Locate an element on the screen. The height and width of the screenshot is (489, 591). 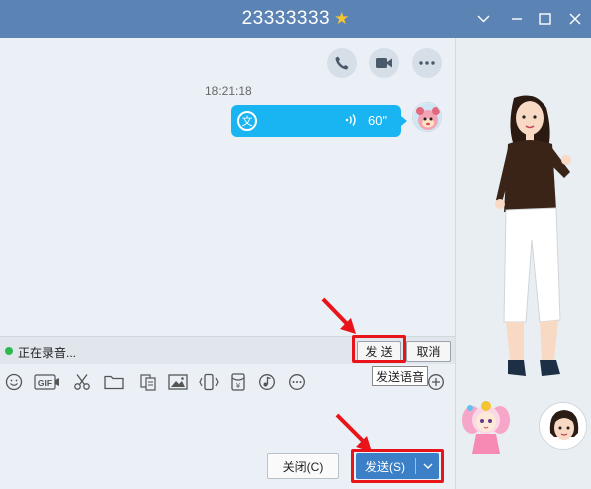
close-button: 关闭(C) is located at coordinates (303, 466).